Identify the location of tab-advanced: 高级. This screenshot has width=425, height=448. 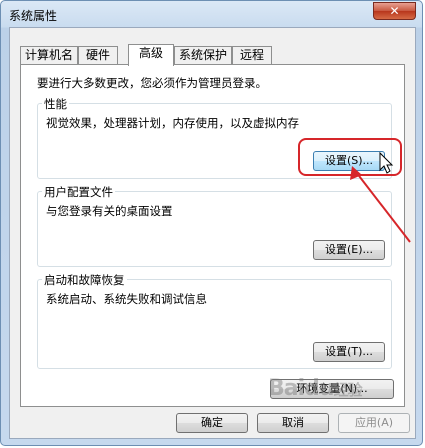
(151, 55).